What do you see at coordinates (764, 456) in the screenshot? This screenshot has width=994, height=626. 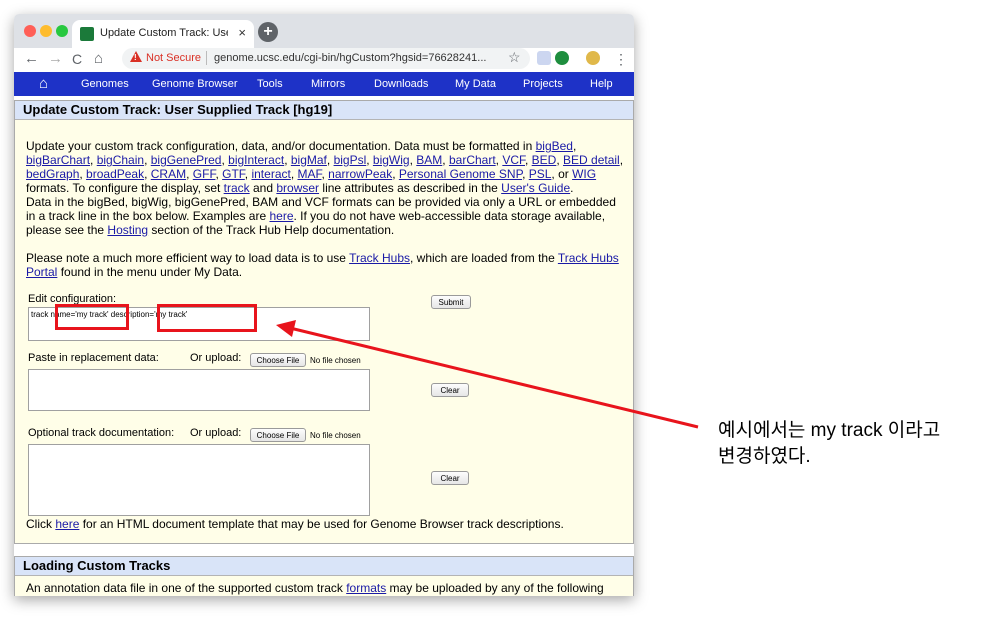 I see `annotation-line-2: 변경하였다.` at bounding box center [764, 456].